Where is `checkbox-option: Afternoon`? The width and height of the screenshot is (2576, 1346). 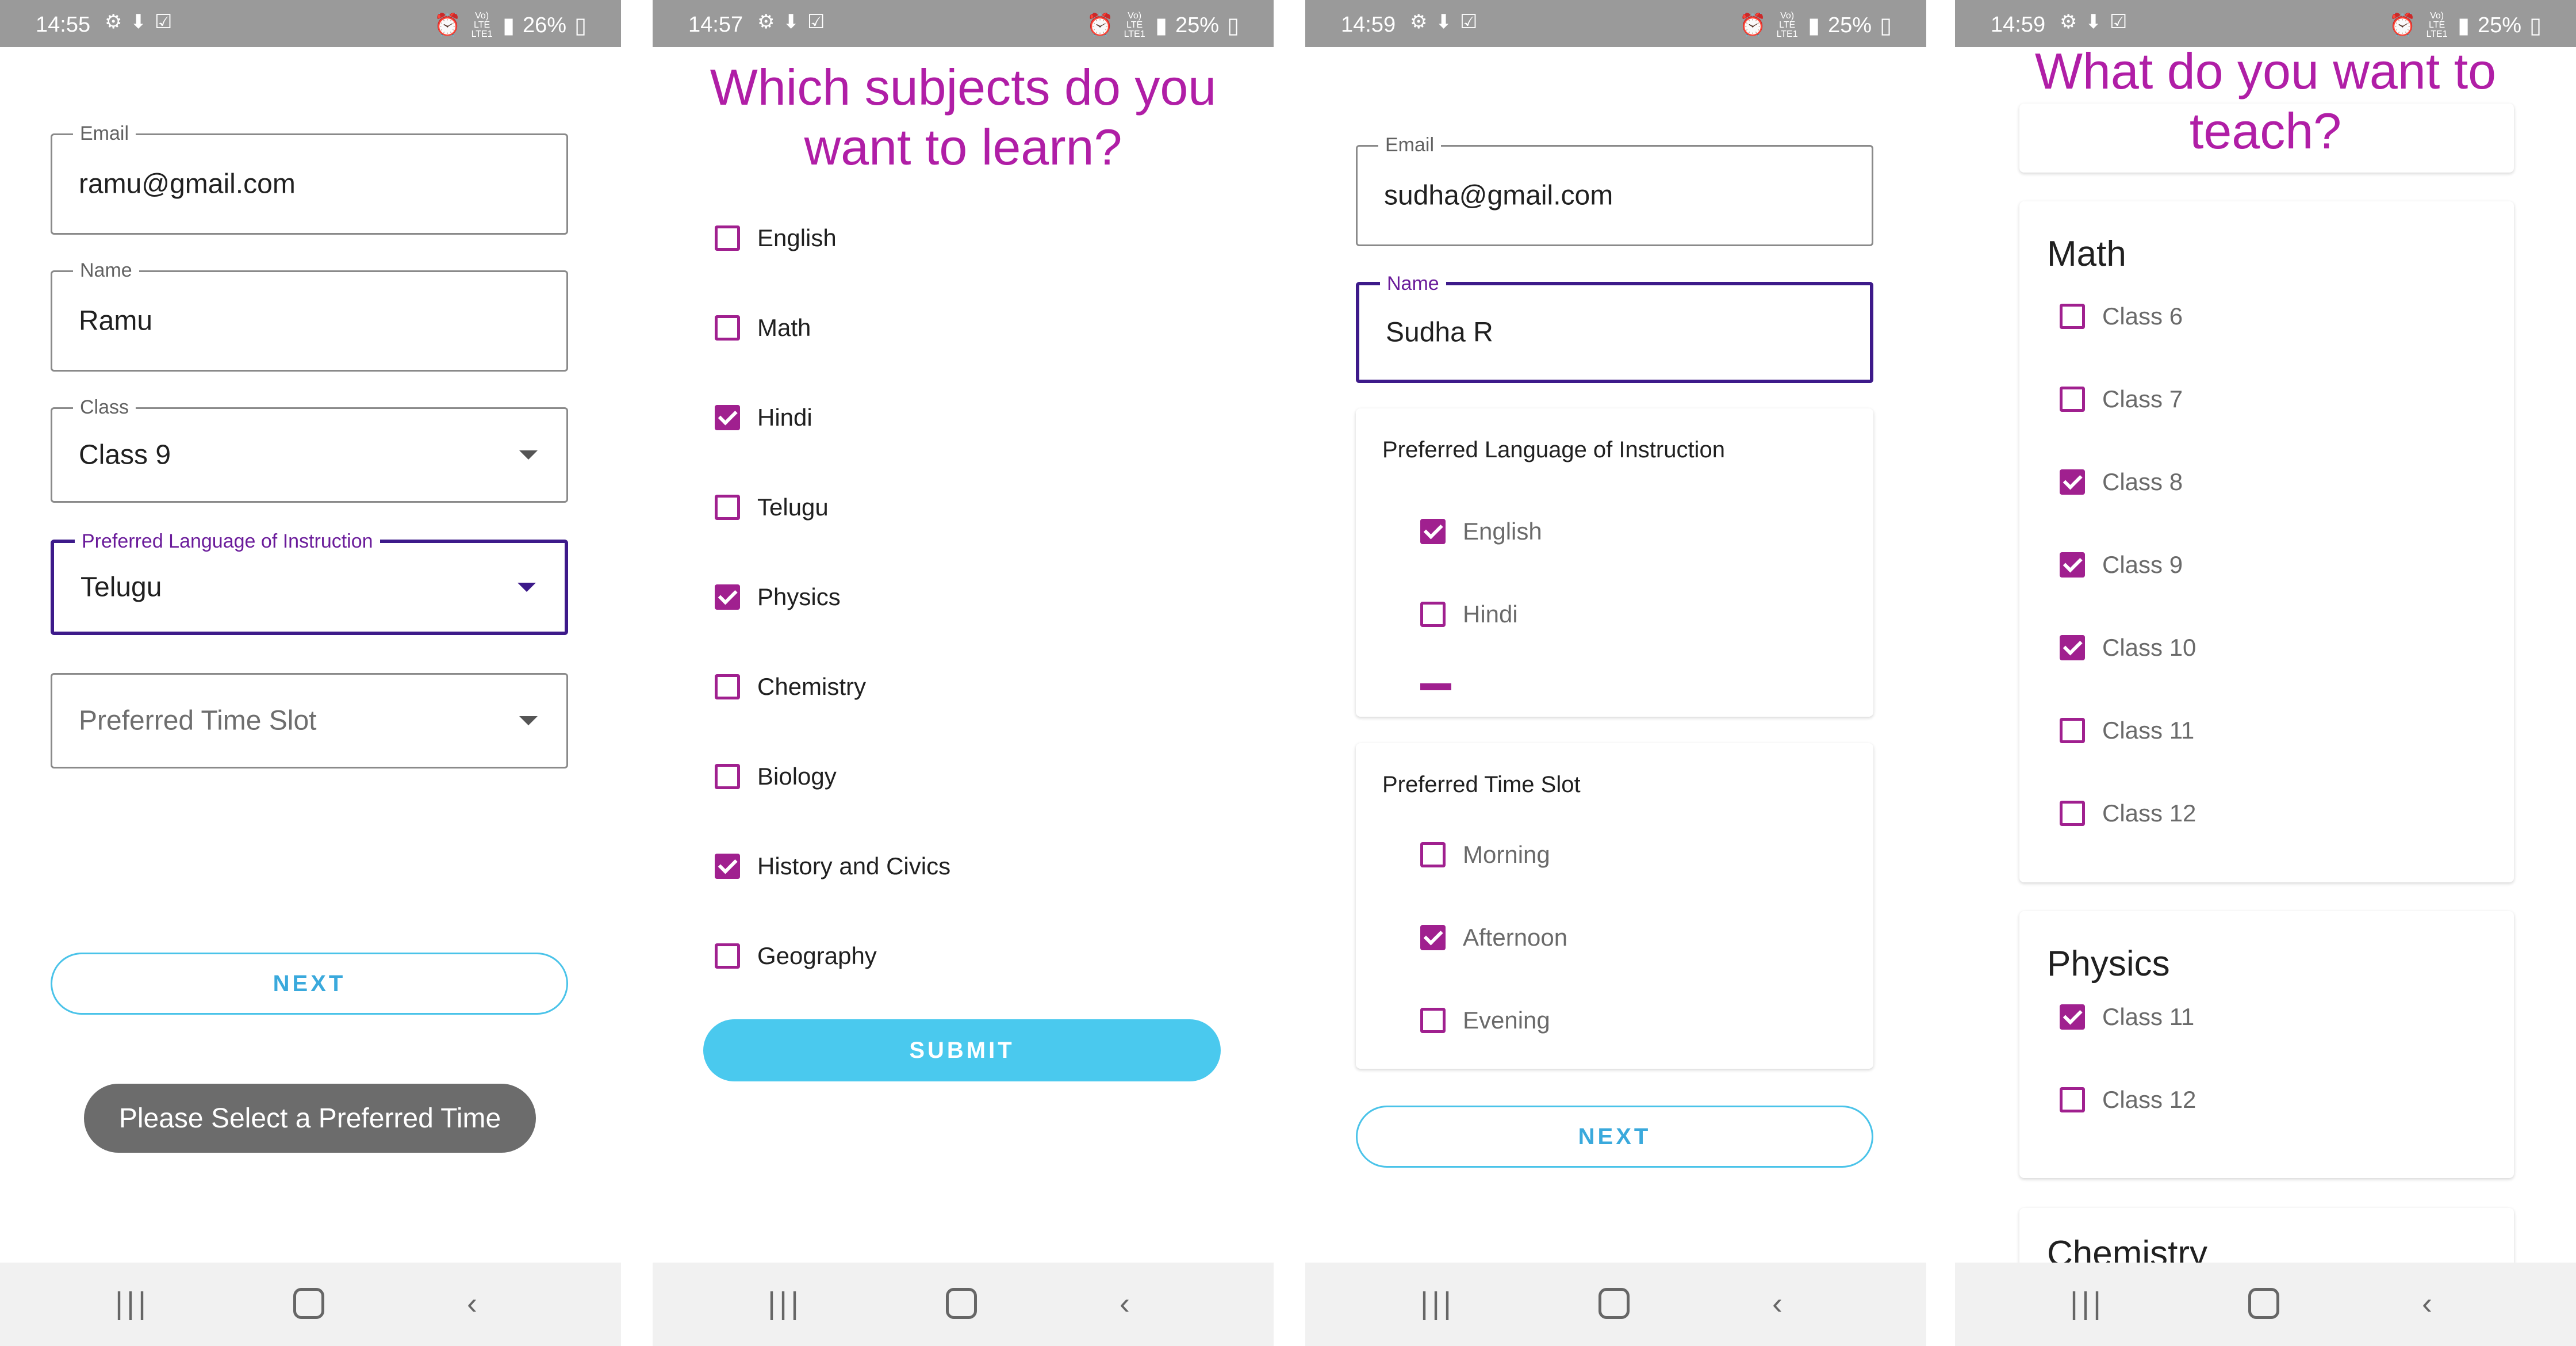 checkbox-option: Afternoon is located at coordinates (1493, 937).